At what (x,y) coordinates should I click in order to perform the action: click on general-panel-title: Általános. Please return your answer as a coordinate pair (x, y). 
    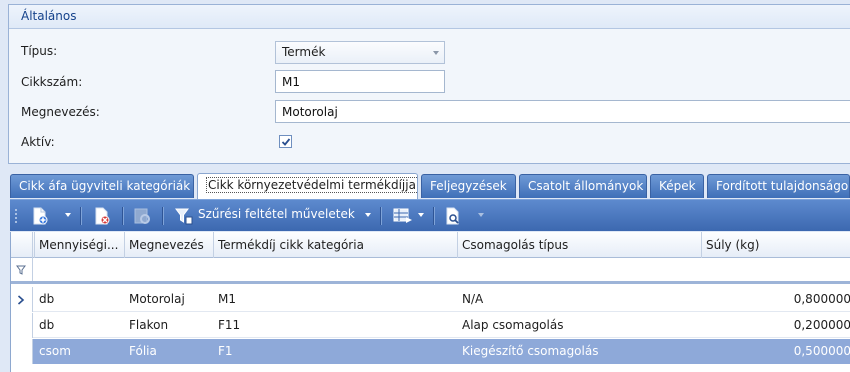
    Looking at the image, I should click on (429, 17).